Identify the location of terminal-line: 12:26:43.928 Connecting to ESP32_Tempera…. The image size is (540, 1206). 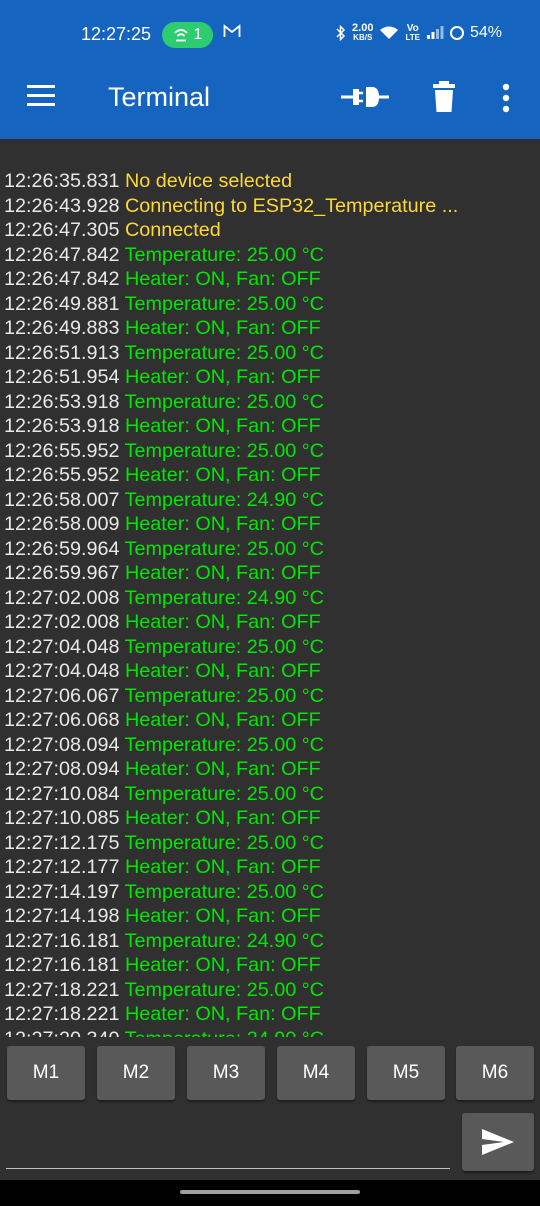
(270, 206).